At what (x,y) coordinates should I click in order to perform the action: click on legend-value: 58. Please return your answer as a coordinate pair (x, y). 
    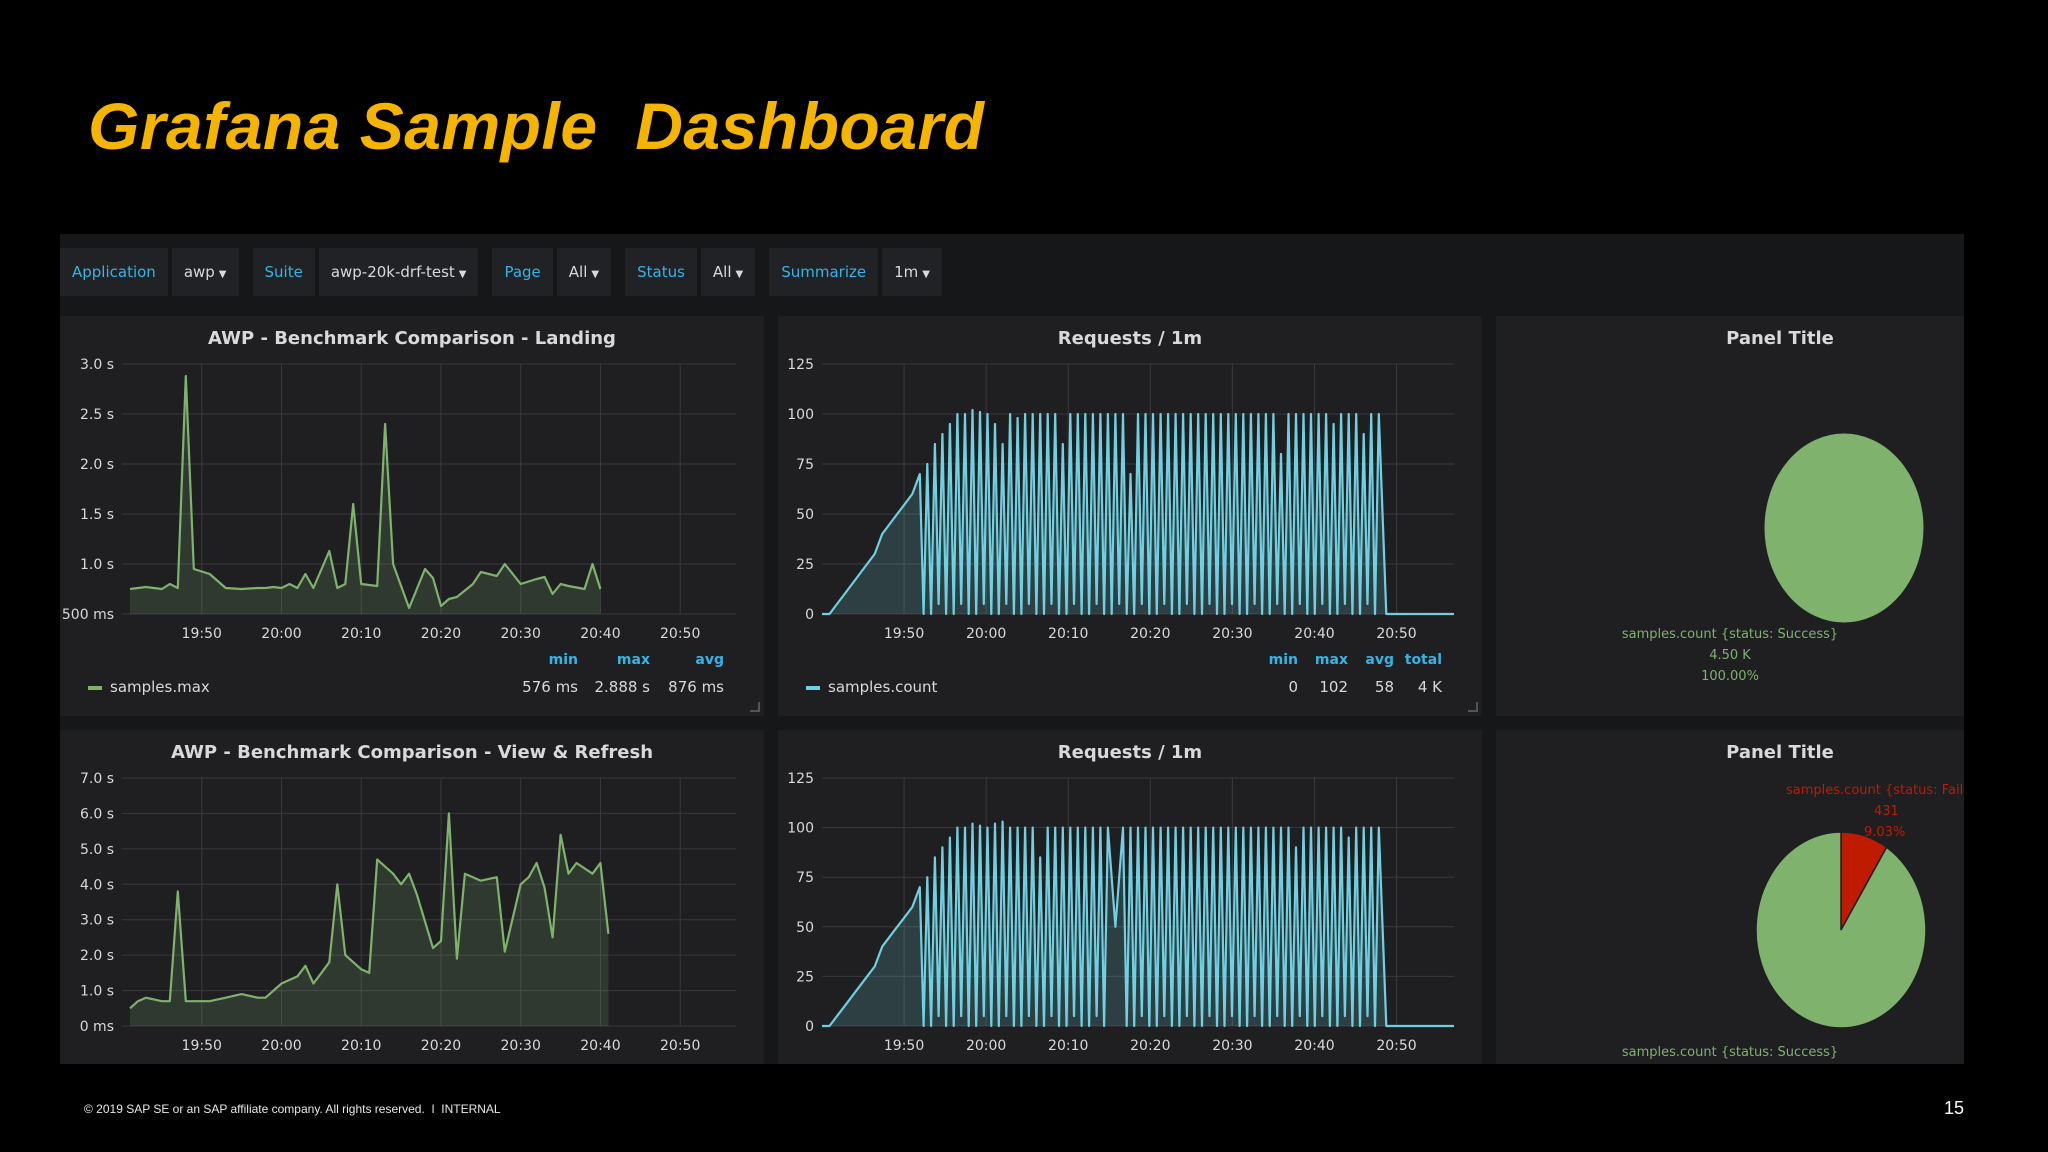
    Looking at the image, I should click on (1384, 687).